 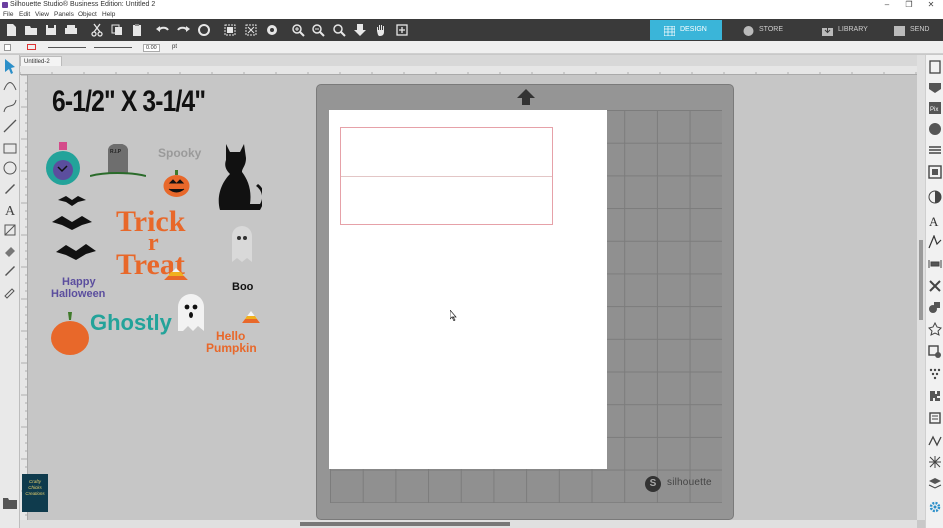 What do you see at coordinates (179, 153) in the screenshot?
I see `spooky-text: Spooky` at bounding box center [179, 153].